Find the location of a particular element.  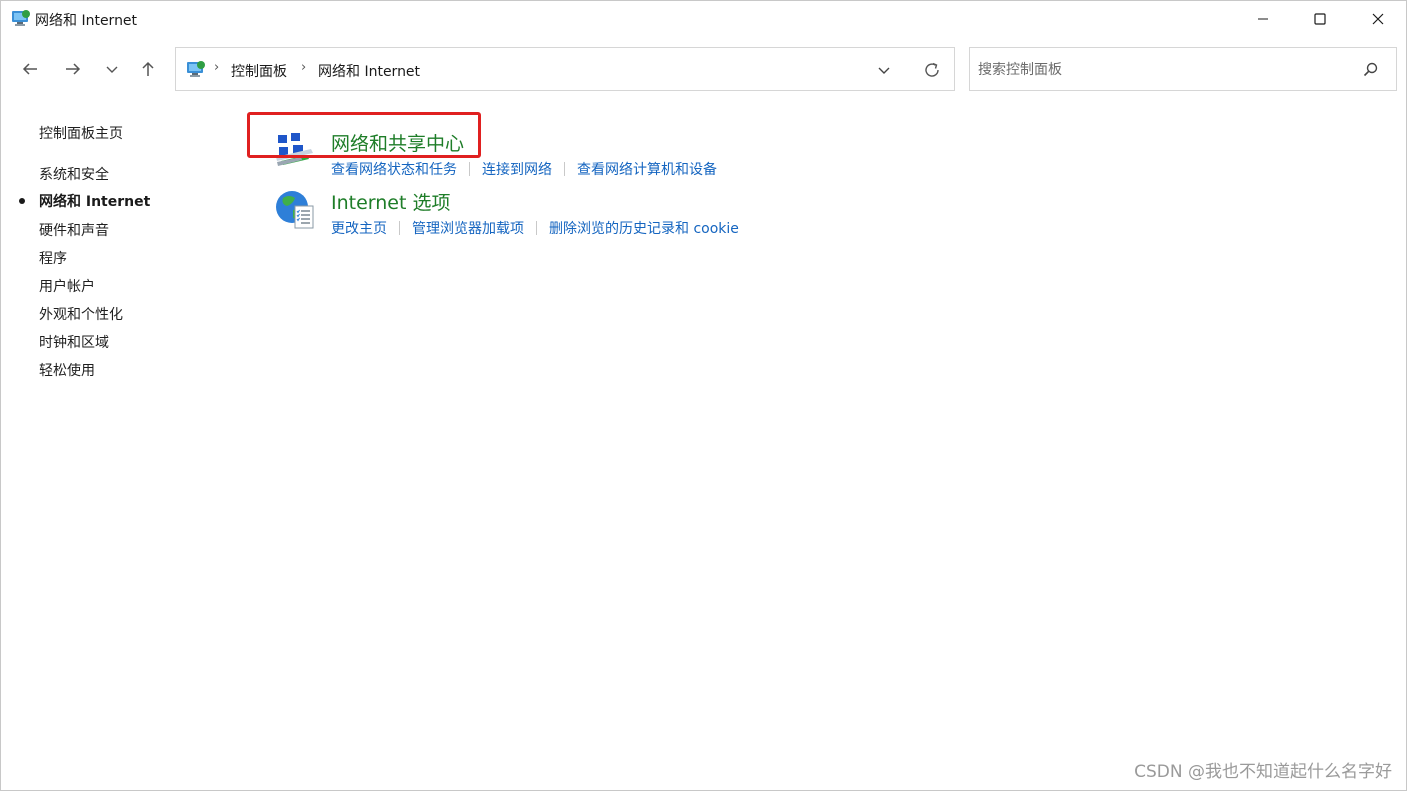

link-change-homepage: 更改主页 is located at coordinates (359, 228).